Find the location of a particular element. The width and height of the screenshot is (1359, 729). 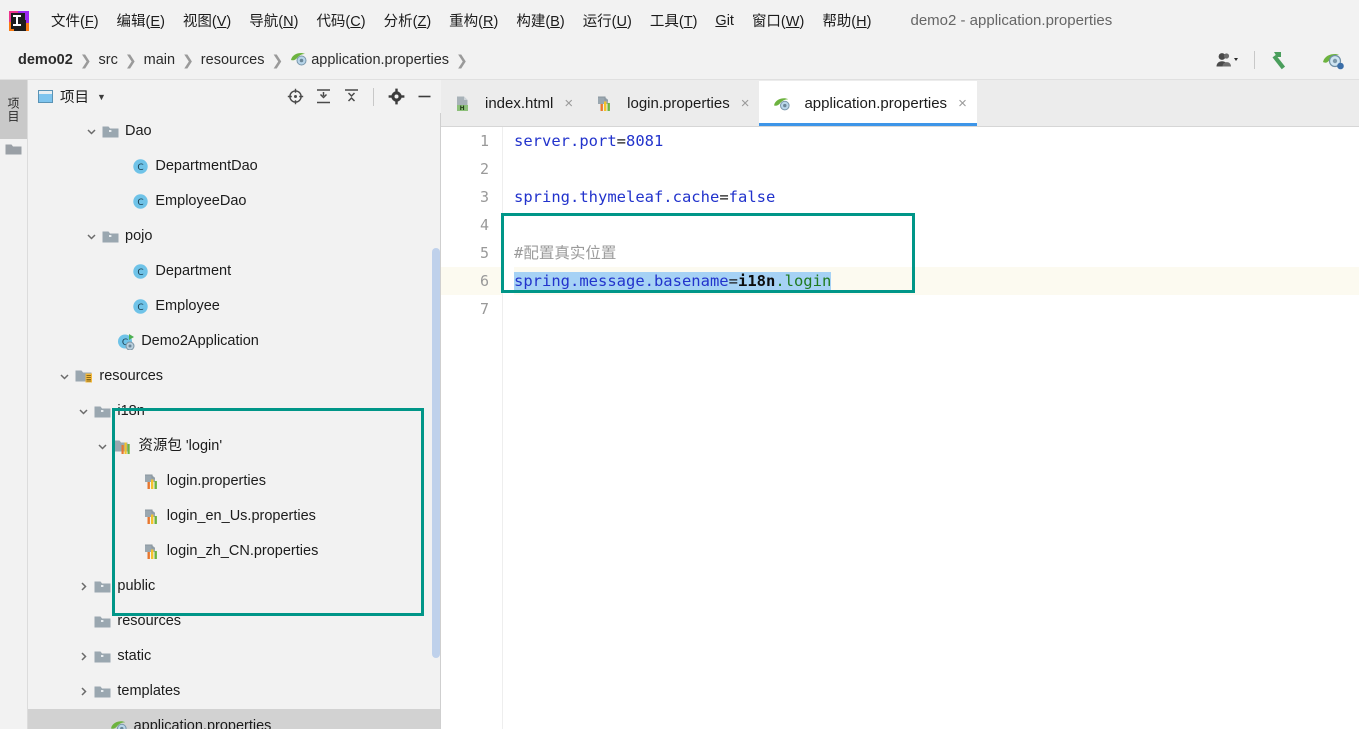

property-key: server.port is located at coordinates (565, 141).